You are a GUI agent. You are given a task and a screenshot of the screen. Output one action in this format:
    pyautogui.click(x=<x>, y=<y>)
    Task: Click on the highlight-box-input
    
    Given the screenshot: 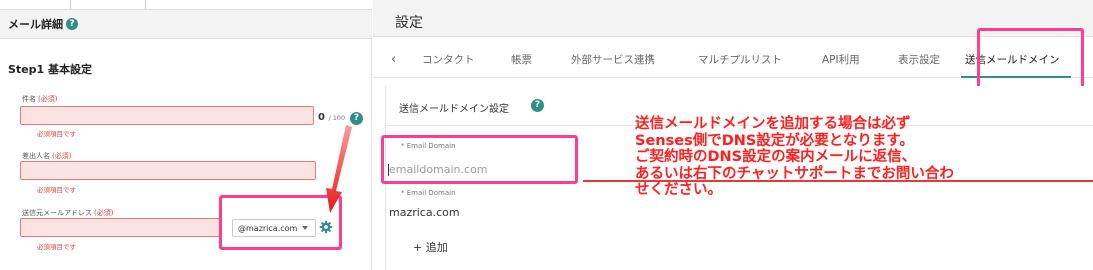 What is the action you would take?
    pyautogui.click(x=479, y=159)
    